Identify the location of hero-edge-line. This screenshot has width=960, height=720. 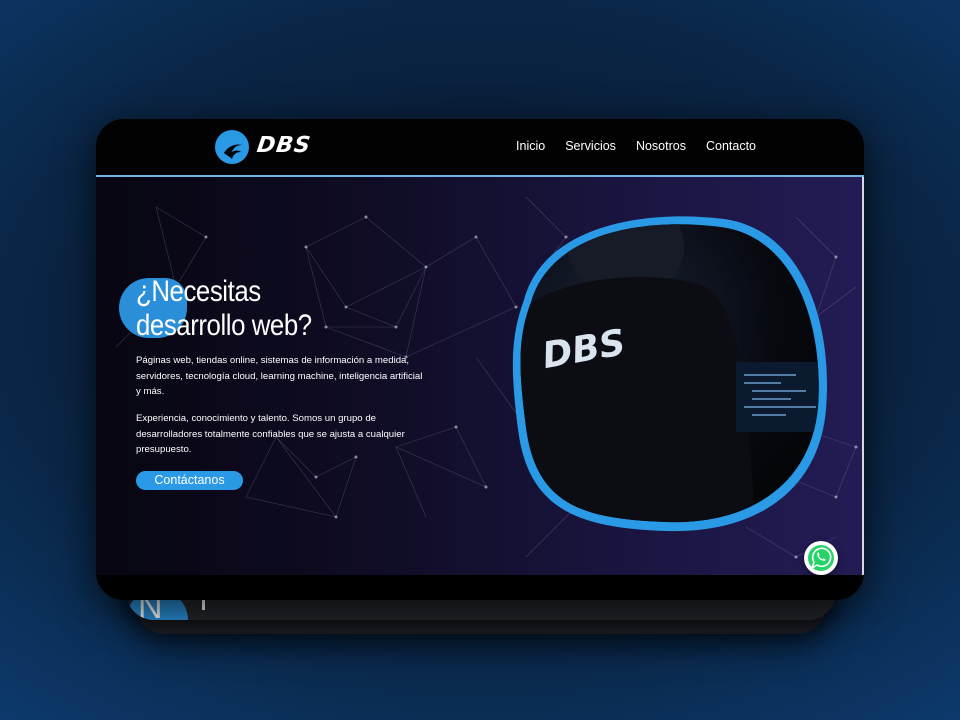
(863, 376).